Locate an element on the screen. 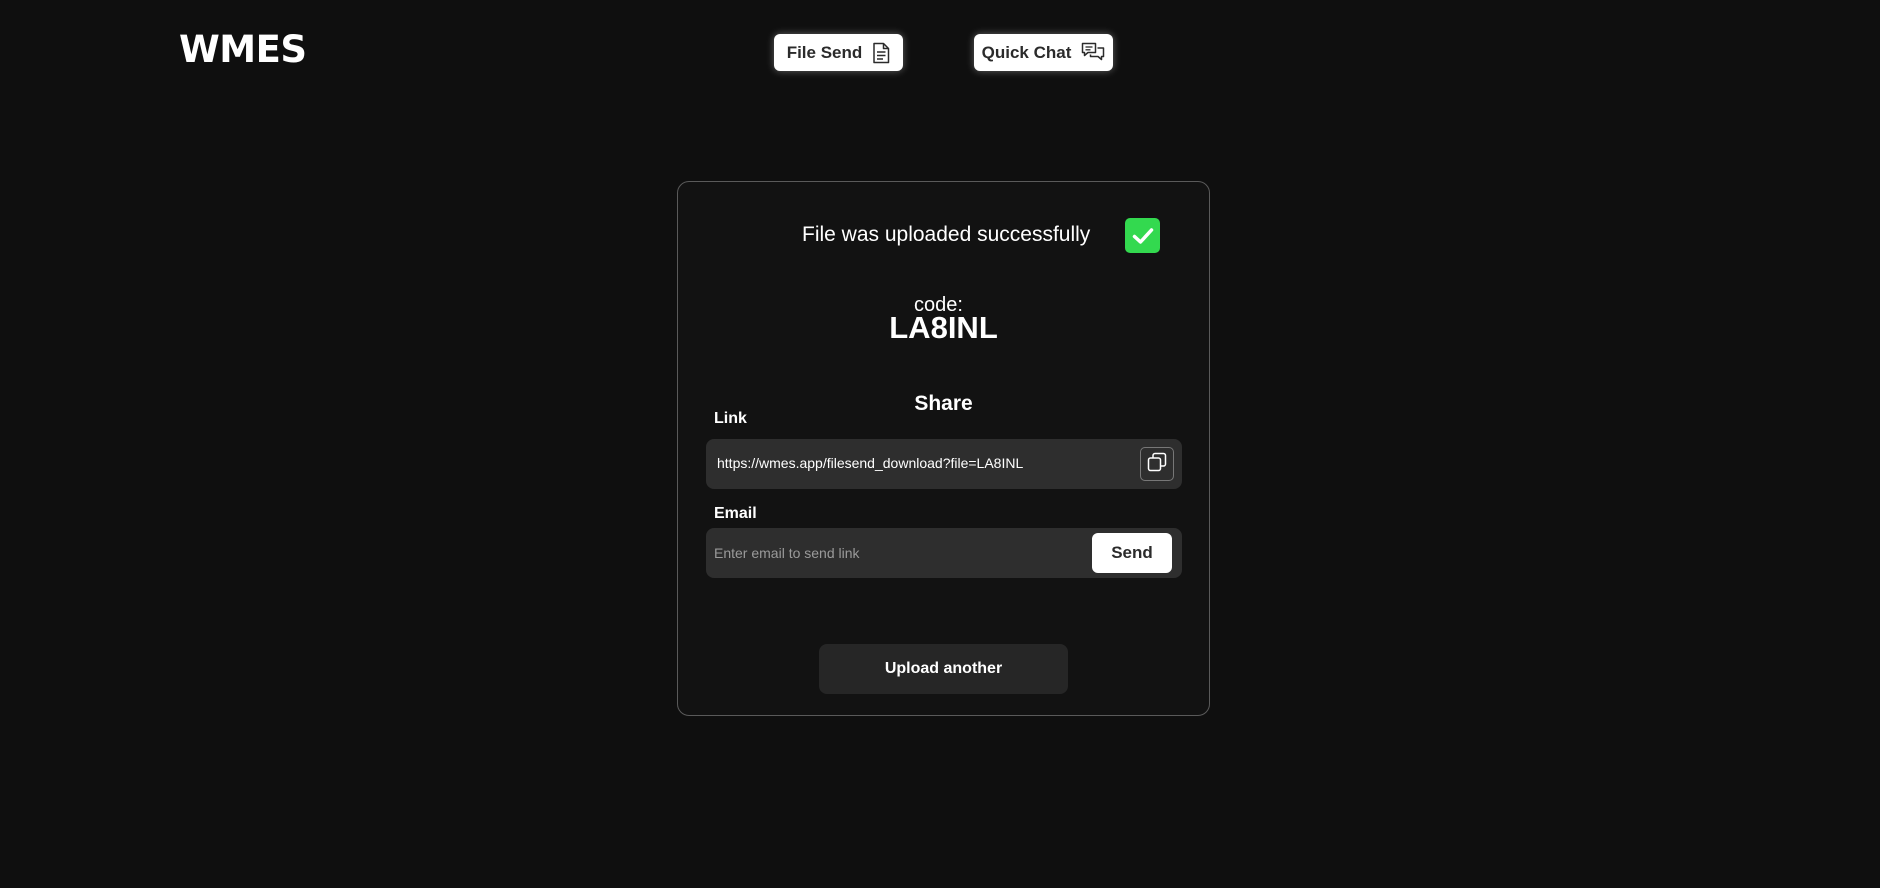 This screenshot has height=888, width=1880. chat-bubbles-icon is located at coordinates (1093, 53).